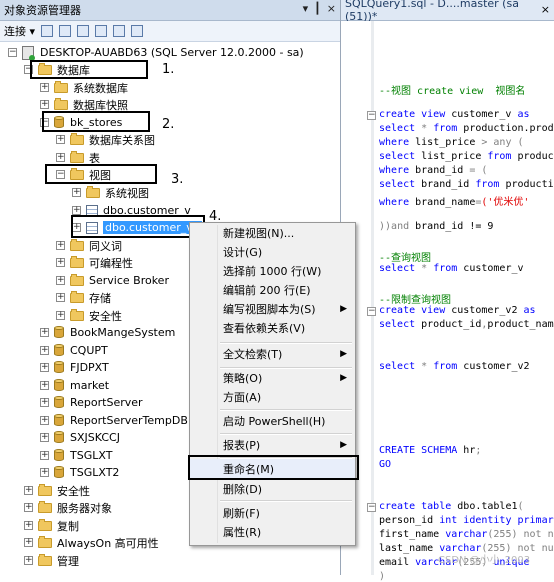 The image size is (554, 582). Describe the element at coordinates (447, 11) in the screenshot. I see `query-tab: SQLQuery1.sql - D....master (sa (51))* ×` at that location.